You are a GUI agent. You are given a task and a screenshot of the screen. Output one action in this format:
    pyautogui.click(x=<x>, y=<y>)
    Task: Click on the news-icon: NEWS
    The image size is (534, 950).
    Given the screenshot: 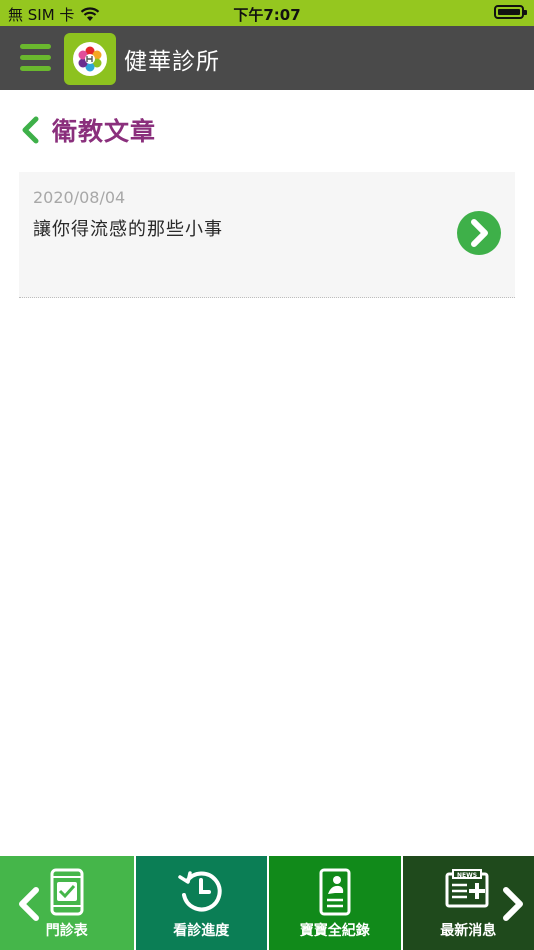 What is the action you would take?
    pyautogui.click(x=467, y=888)
    